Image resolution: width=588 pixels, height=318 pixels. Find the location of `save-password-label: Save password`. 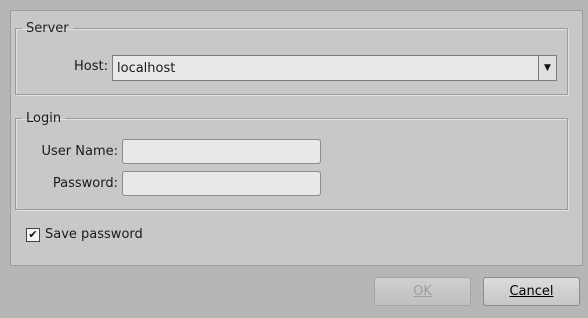

save-password-label: Save password is located at coordinates (94, 234).